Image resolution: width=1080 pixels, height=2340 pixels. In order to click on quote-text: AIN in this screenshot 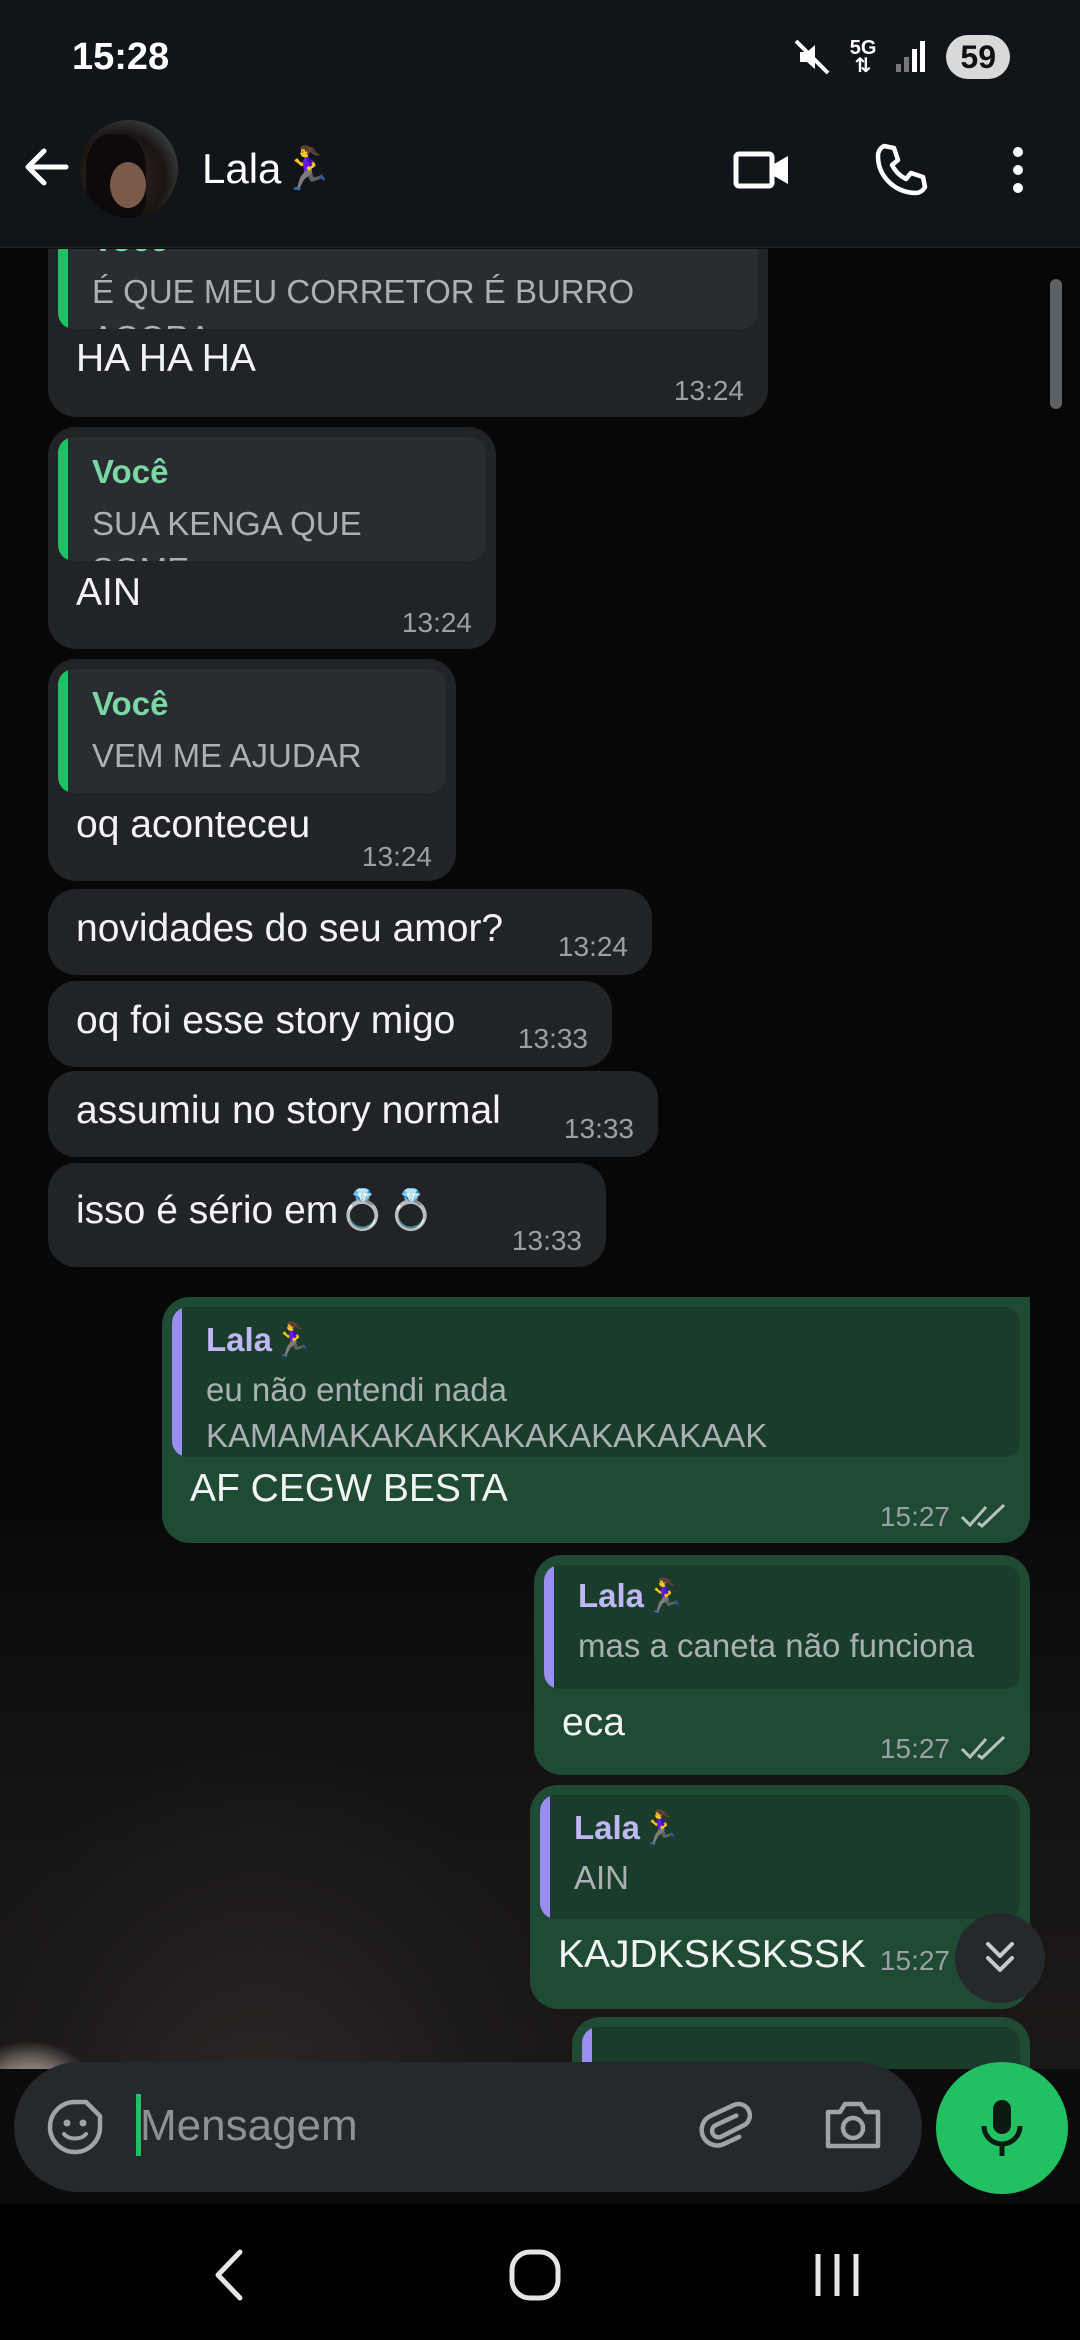, I will do `click(602, 1877)`.